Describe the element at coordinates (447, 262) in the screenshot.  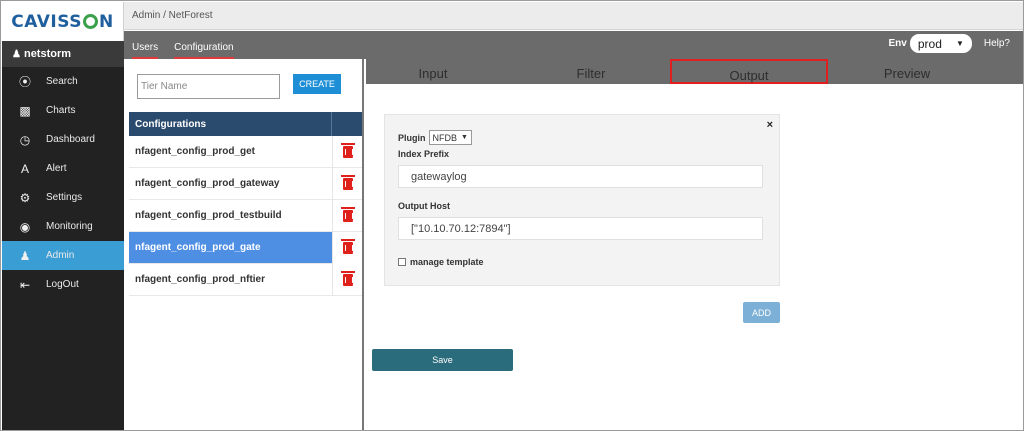
I see `manage-template-label: manage template` at that location.